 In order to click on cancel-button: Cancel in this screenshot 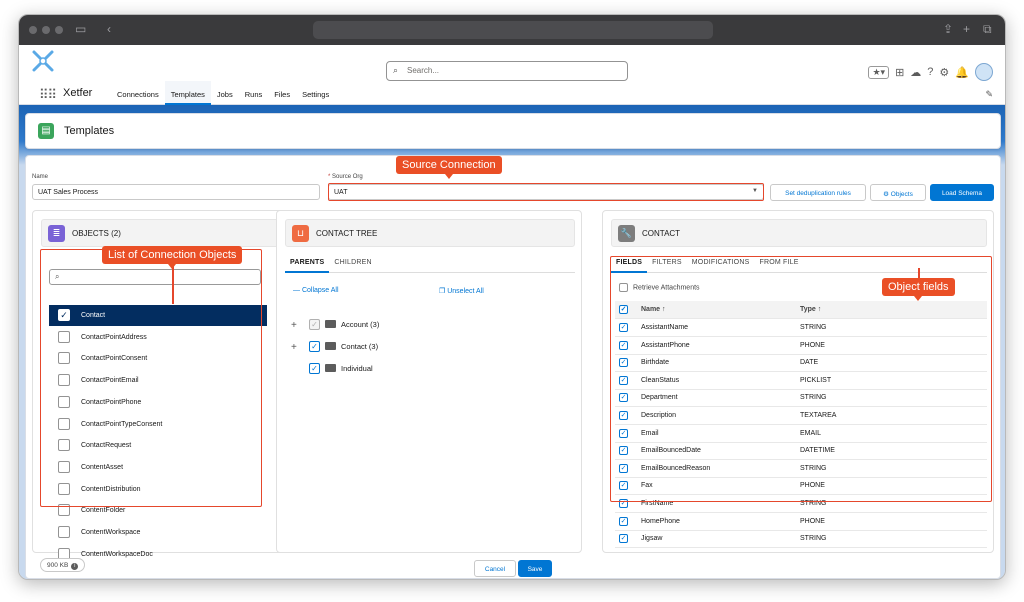, I will do `click(495, 568)`.